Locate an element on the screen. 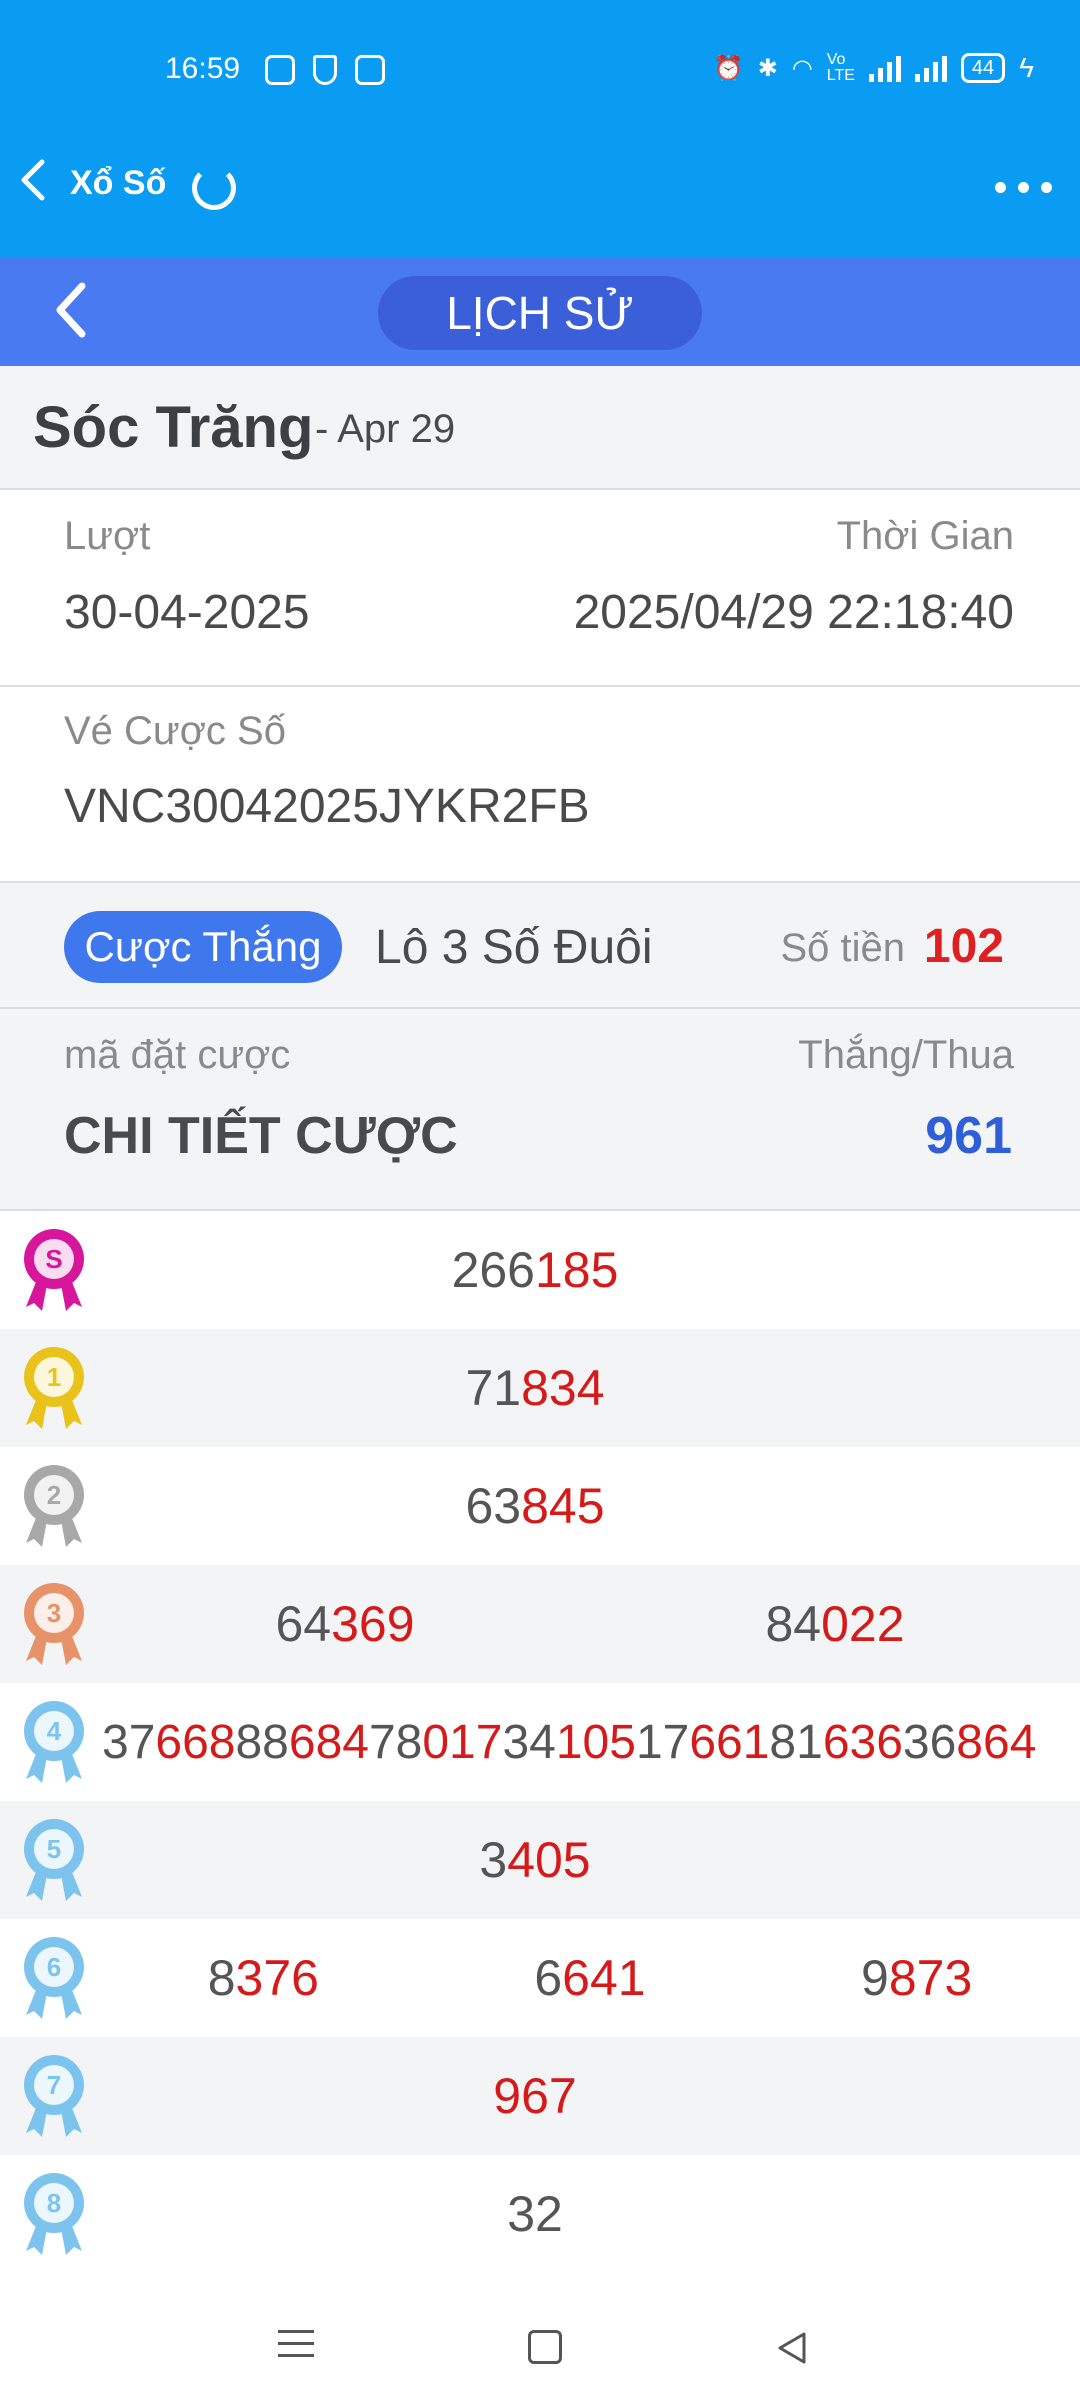 The height and width of the screenshot is (2400, 1080). prize-number: 3405 is located at coordinates (535, 1860).